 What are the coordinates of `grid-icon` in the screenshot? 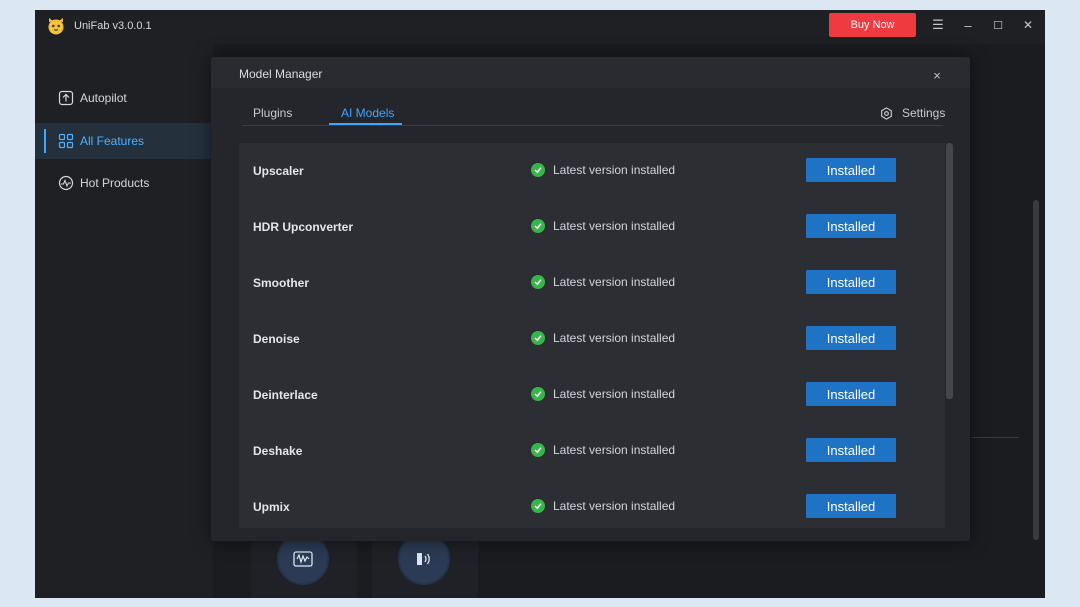 It's located at (66, 141).